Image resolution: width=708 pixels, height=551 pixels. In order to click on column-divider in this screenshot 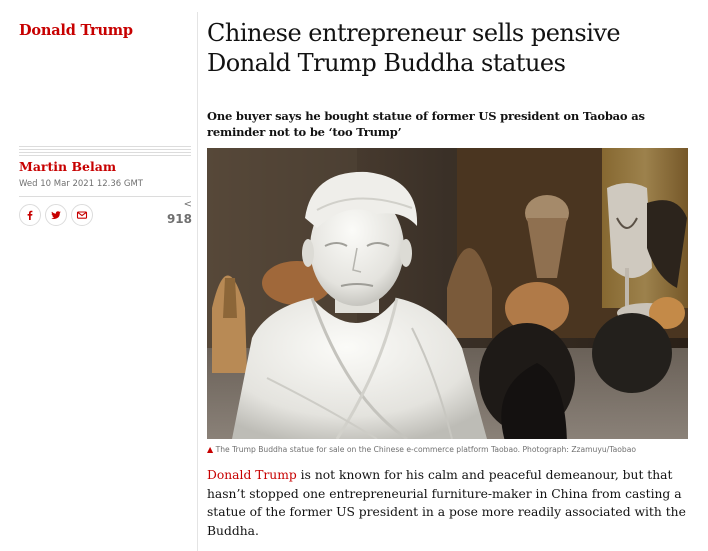, I will do `click(197, 281)`.